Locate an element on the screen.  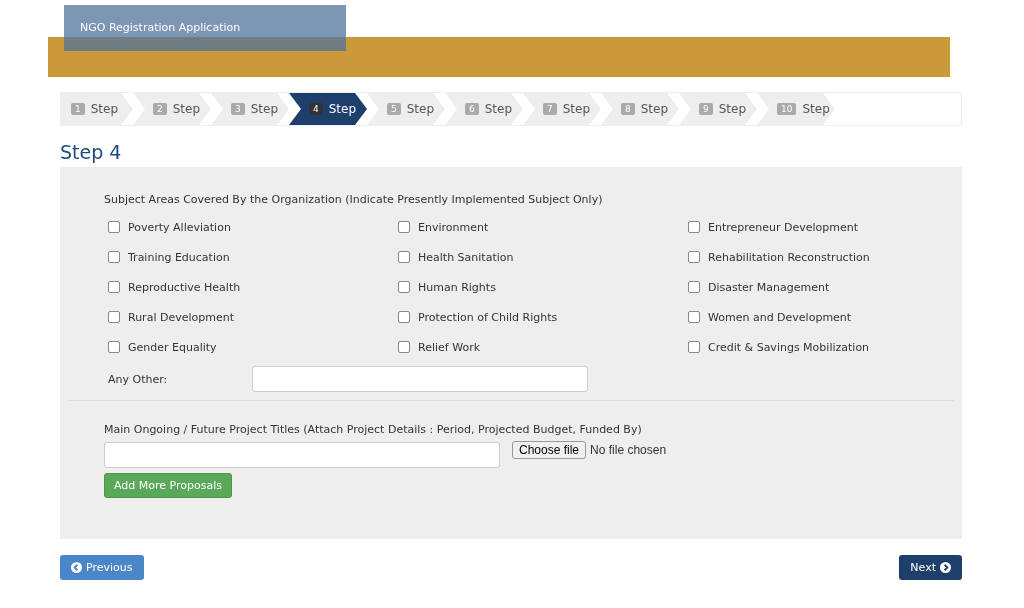
field-label: Any Other: is located at coordinates (138, 379).